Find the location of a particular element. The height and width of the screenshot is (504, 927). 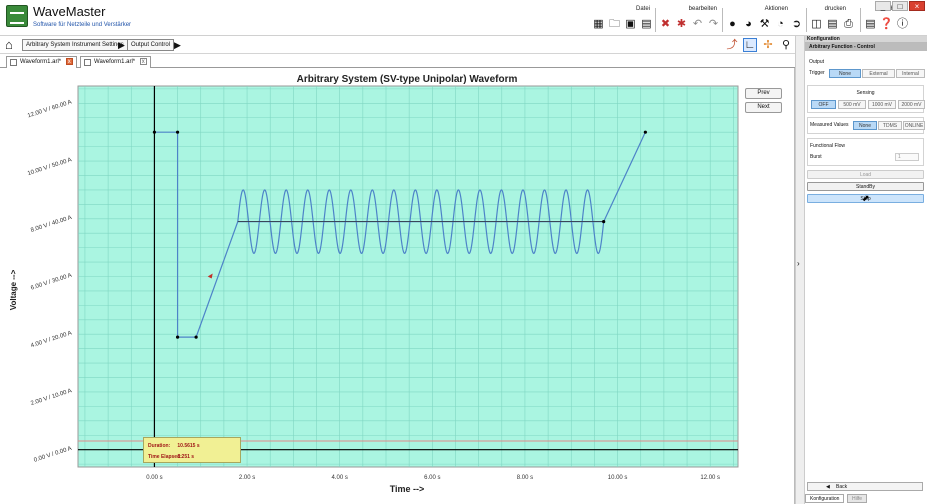

zoom-icon: ⚲ is located at coordinates (786, 45).